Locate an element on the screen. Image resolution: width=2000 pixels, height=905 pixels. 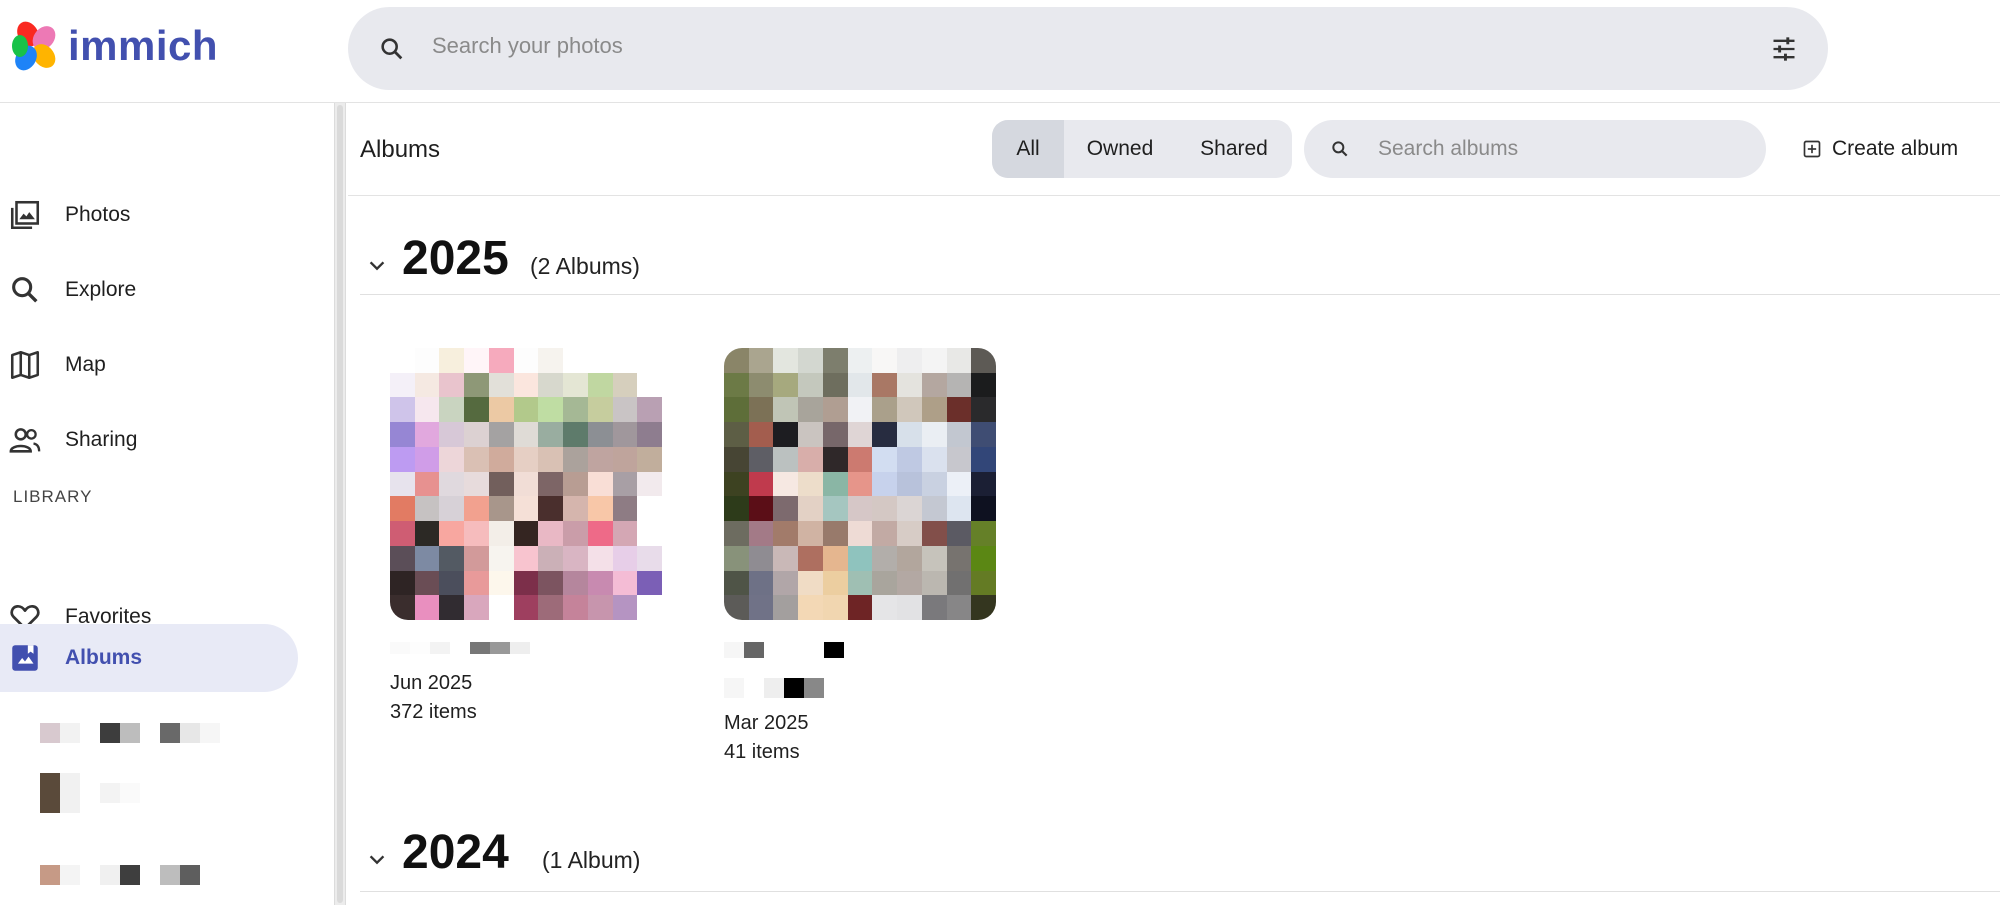
album-filter-group: All Owned Shared is located at coordinates (1142, 149).